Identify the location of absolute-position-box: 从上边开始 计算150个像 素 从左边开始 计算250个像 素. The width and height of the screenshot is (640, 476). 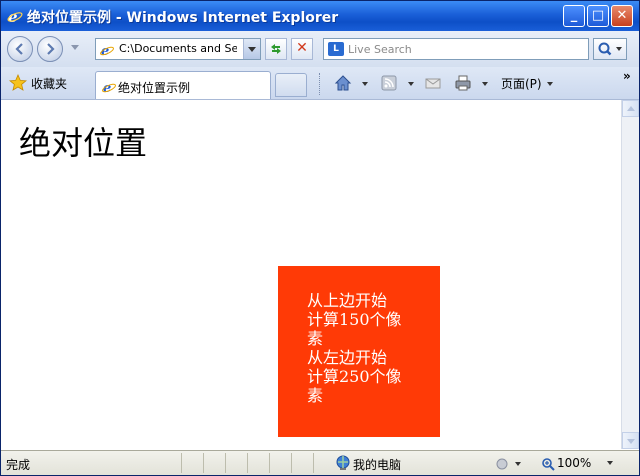
(359, 351).